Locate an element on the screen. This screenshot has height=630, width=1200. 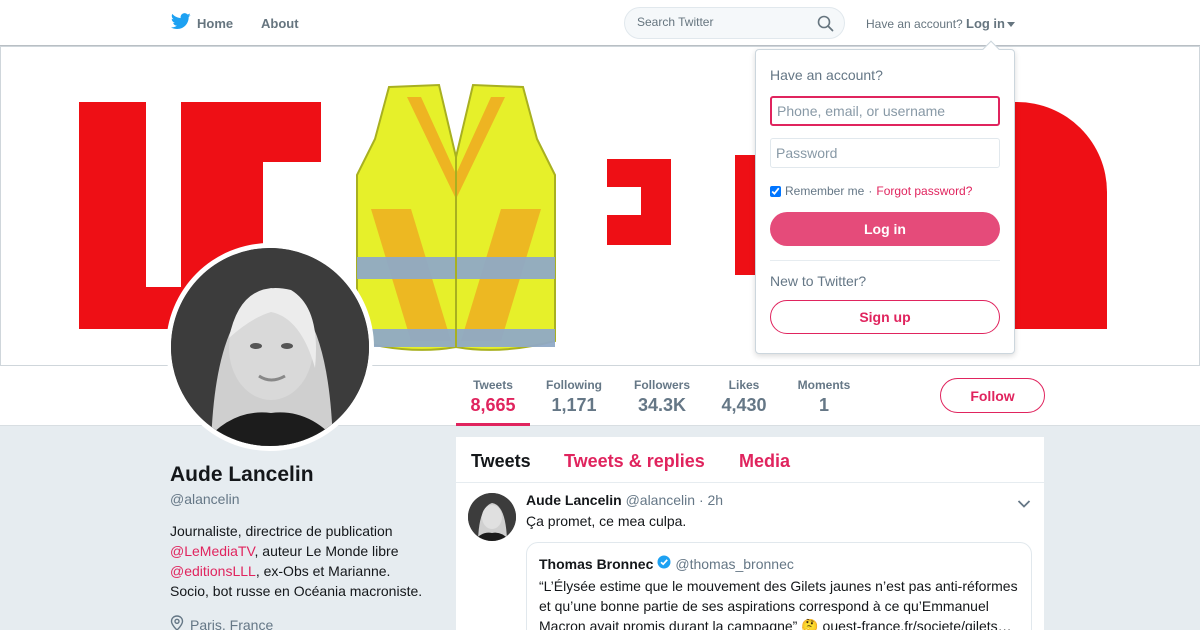
stat-label: Tweets is located at coordinates (493, 385).